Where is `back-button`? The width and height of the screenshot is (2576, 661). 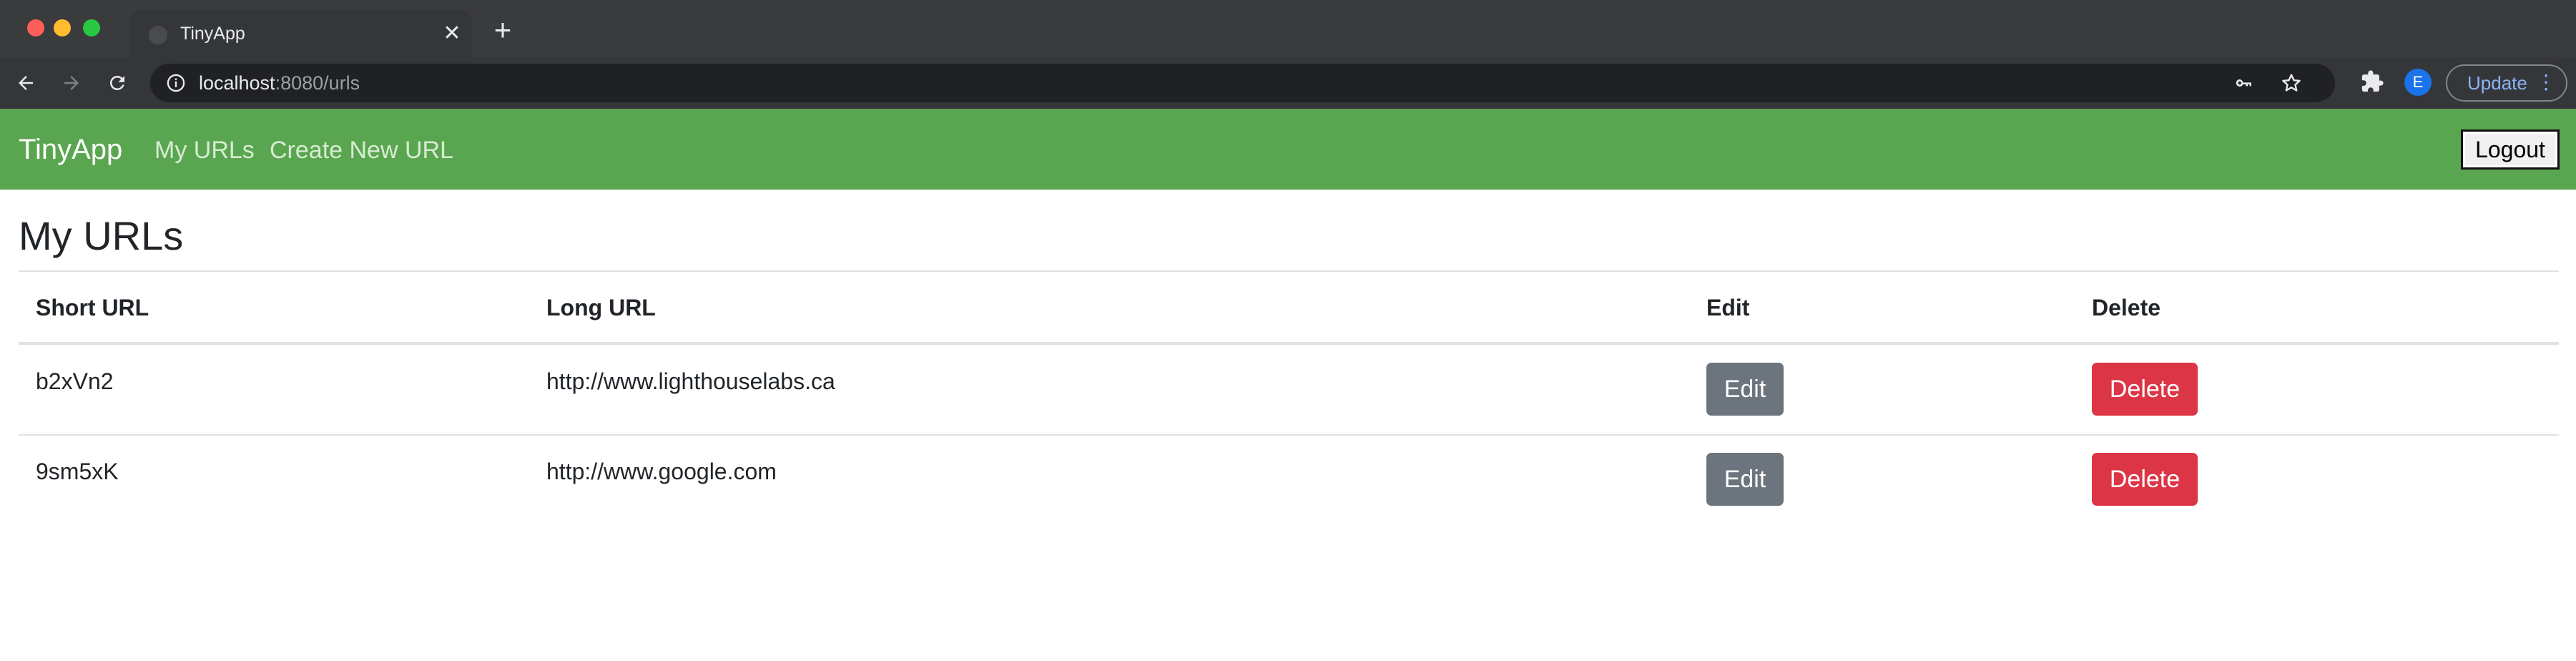 back-button is located at coordinates (25, 83).